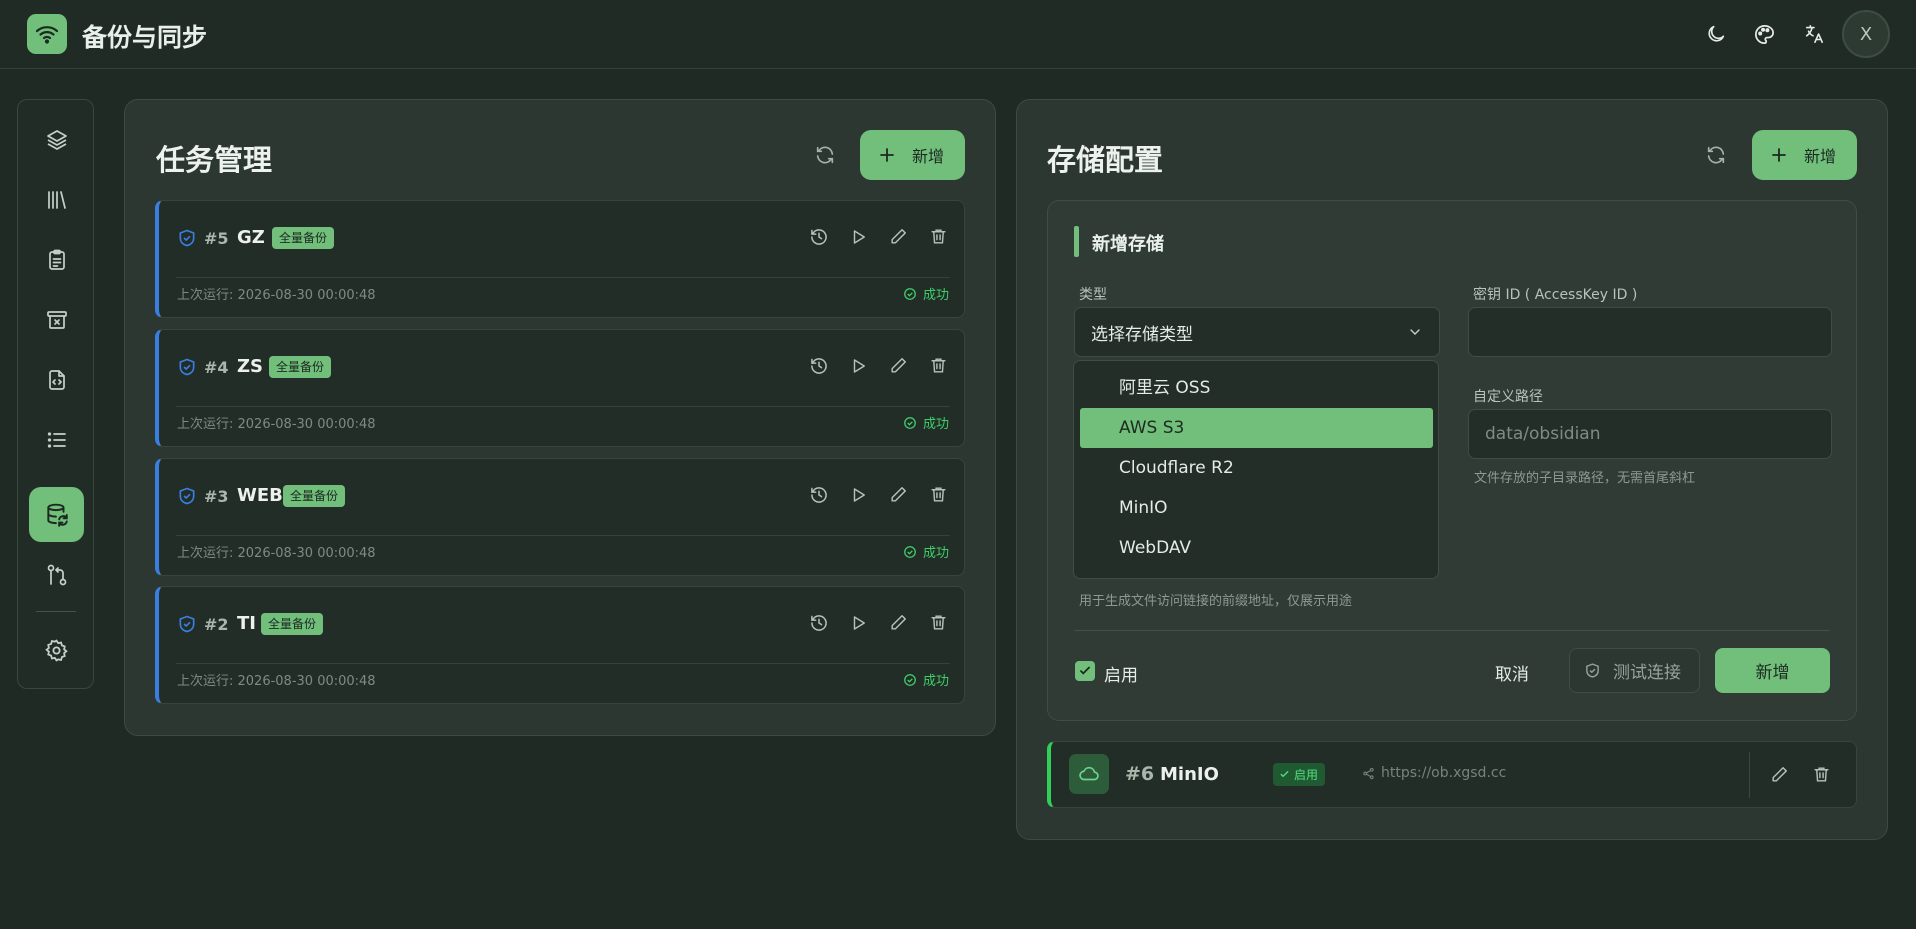  What do you see at coordinates (1764, 34) in the screenshot?
I see `palette-icon` at bounding box center [1764, 34].